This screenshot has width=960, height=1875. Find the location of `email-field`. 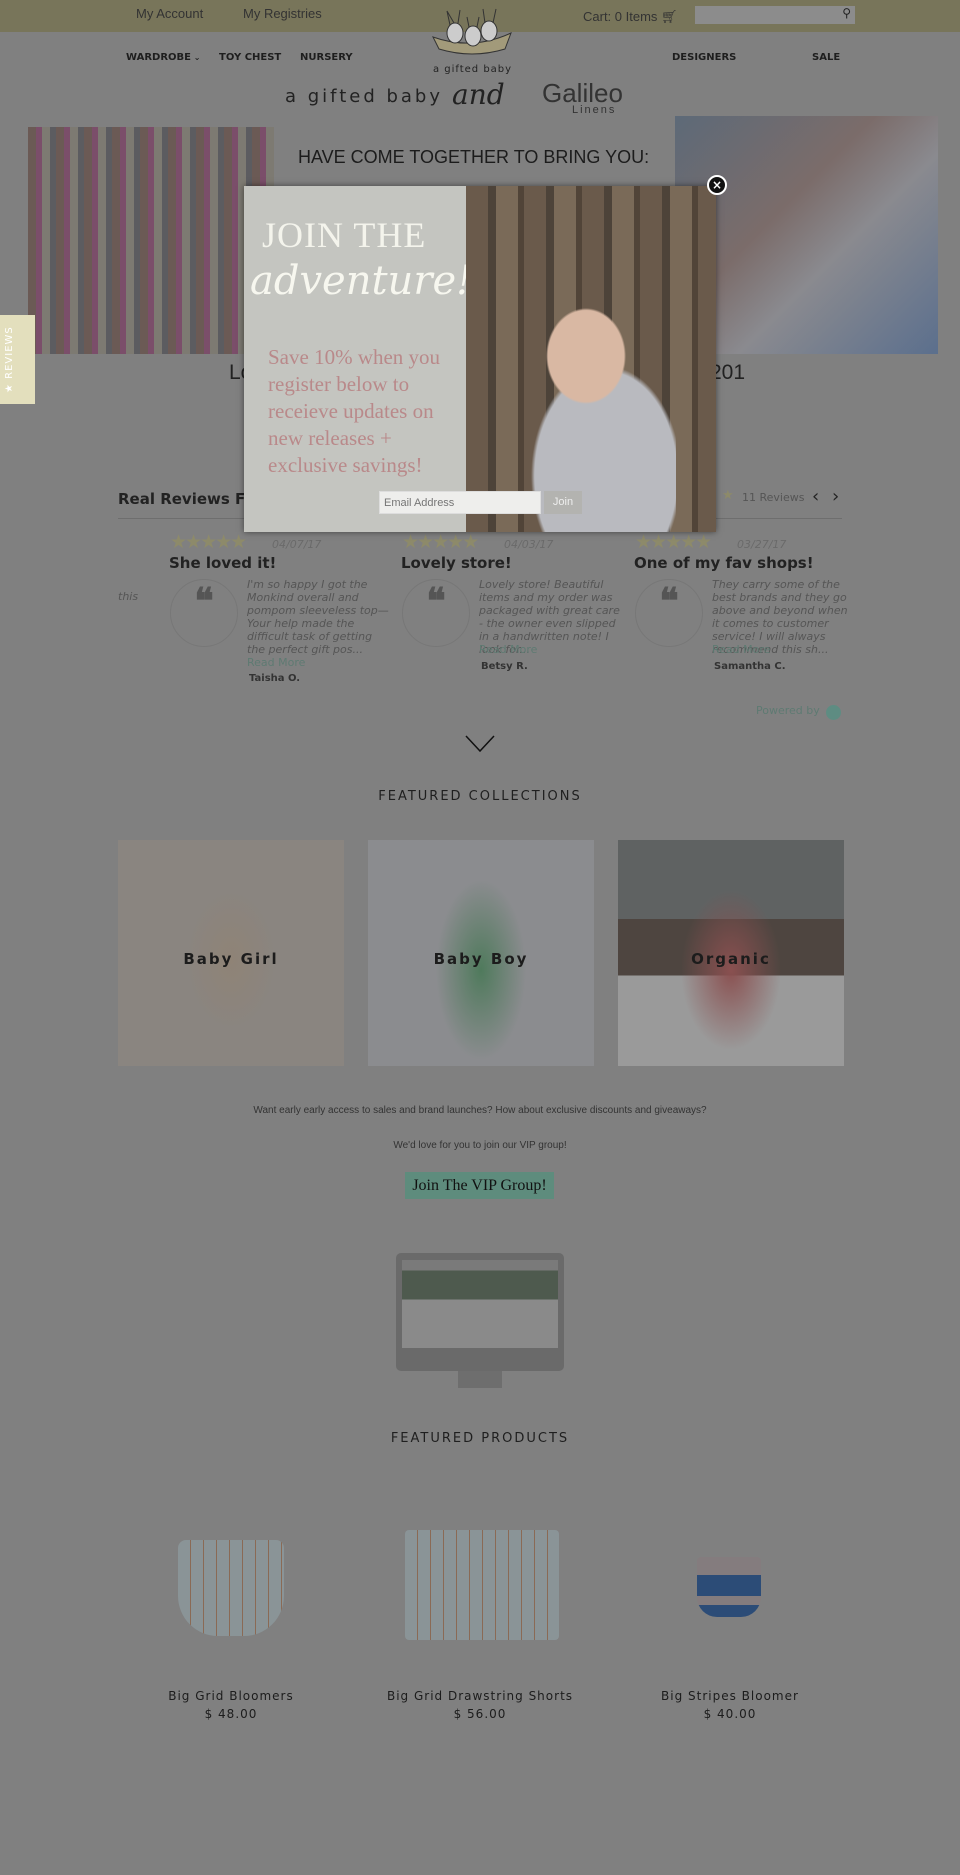

email-field is located at coordinates (460, 502).